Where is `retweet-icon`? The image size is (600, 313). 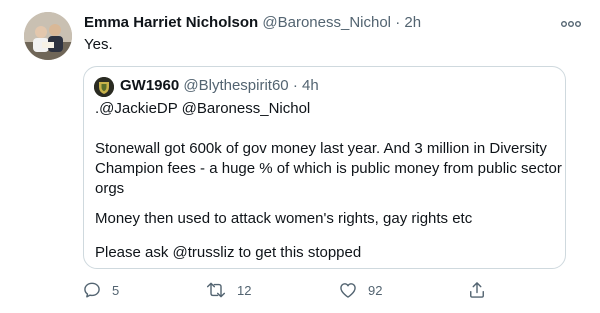 retweet-icon is located at coordinates (216, 290).